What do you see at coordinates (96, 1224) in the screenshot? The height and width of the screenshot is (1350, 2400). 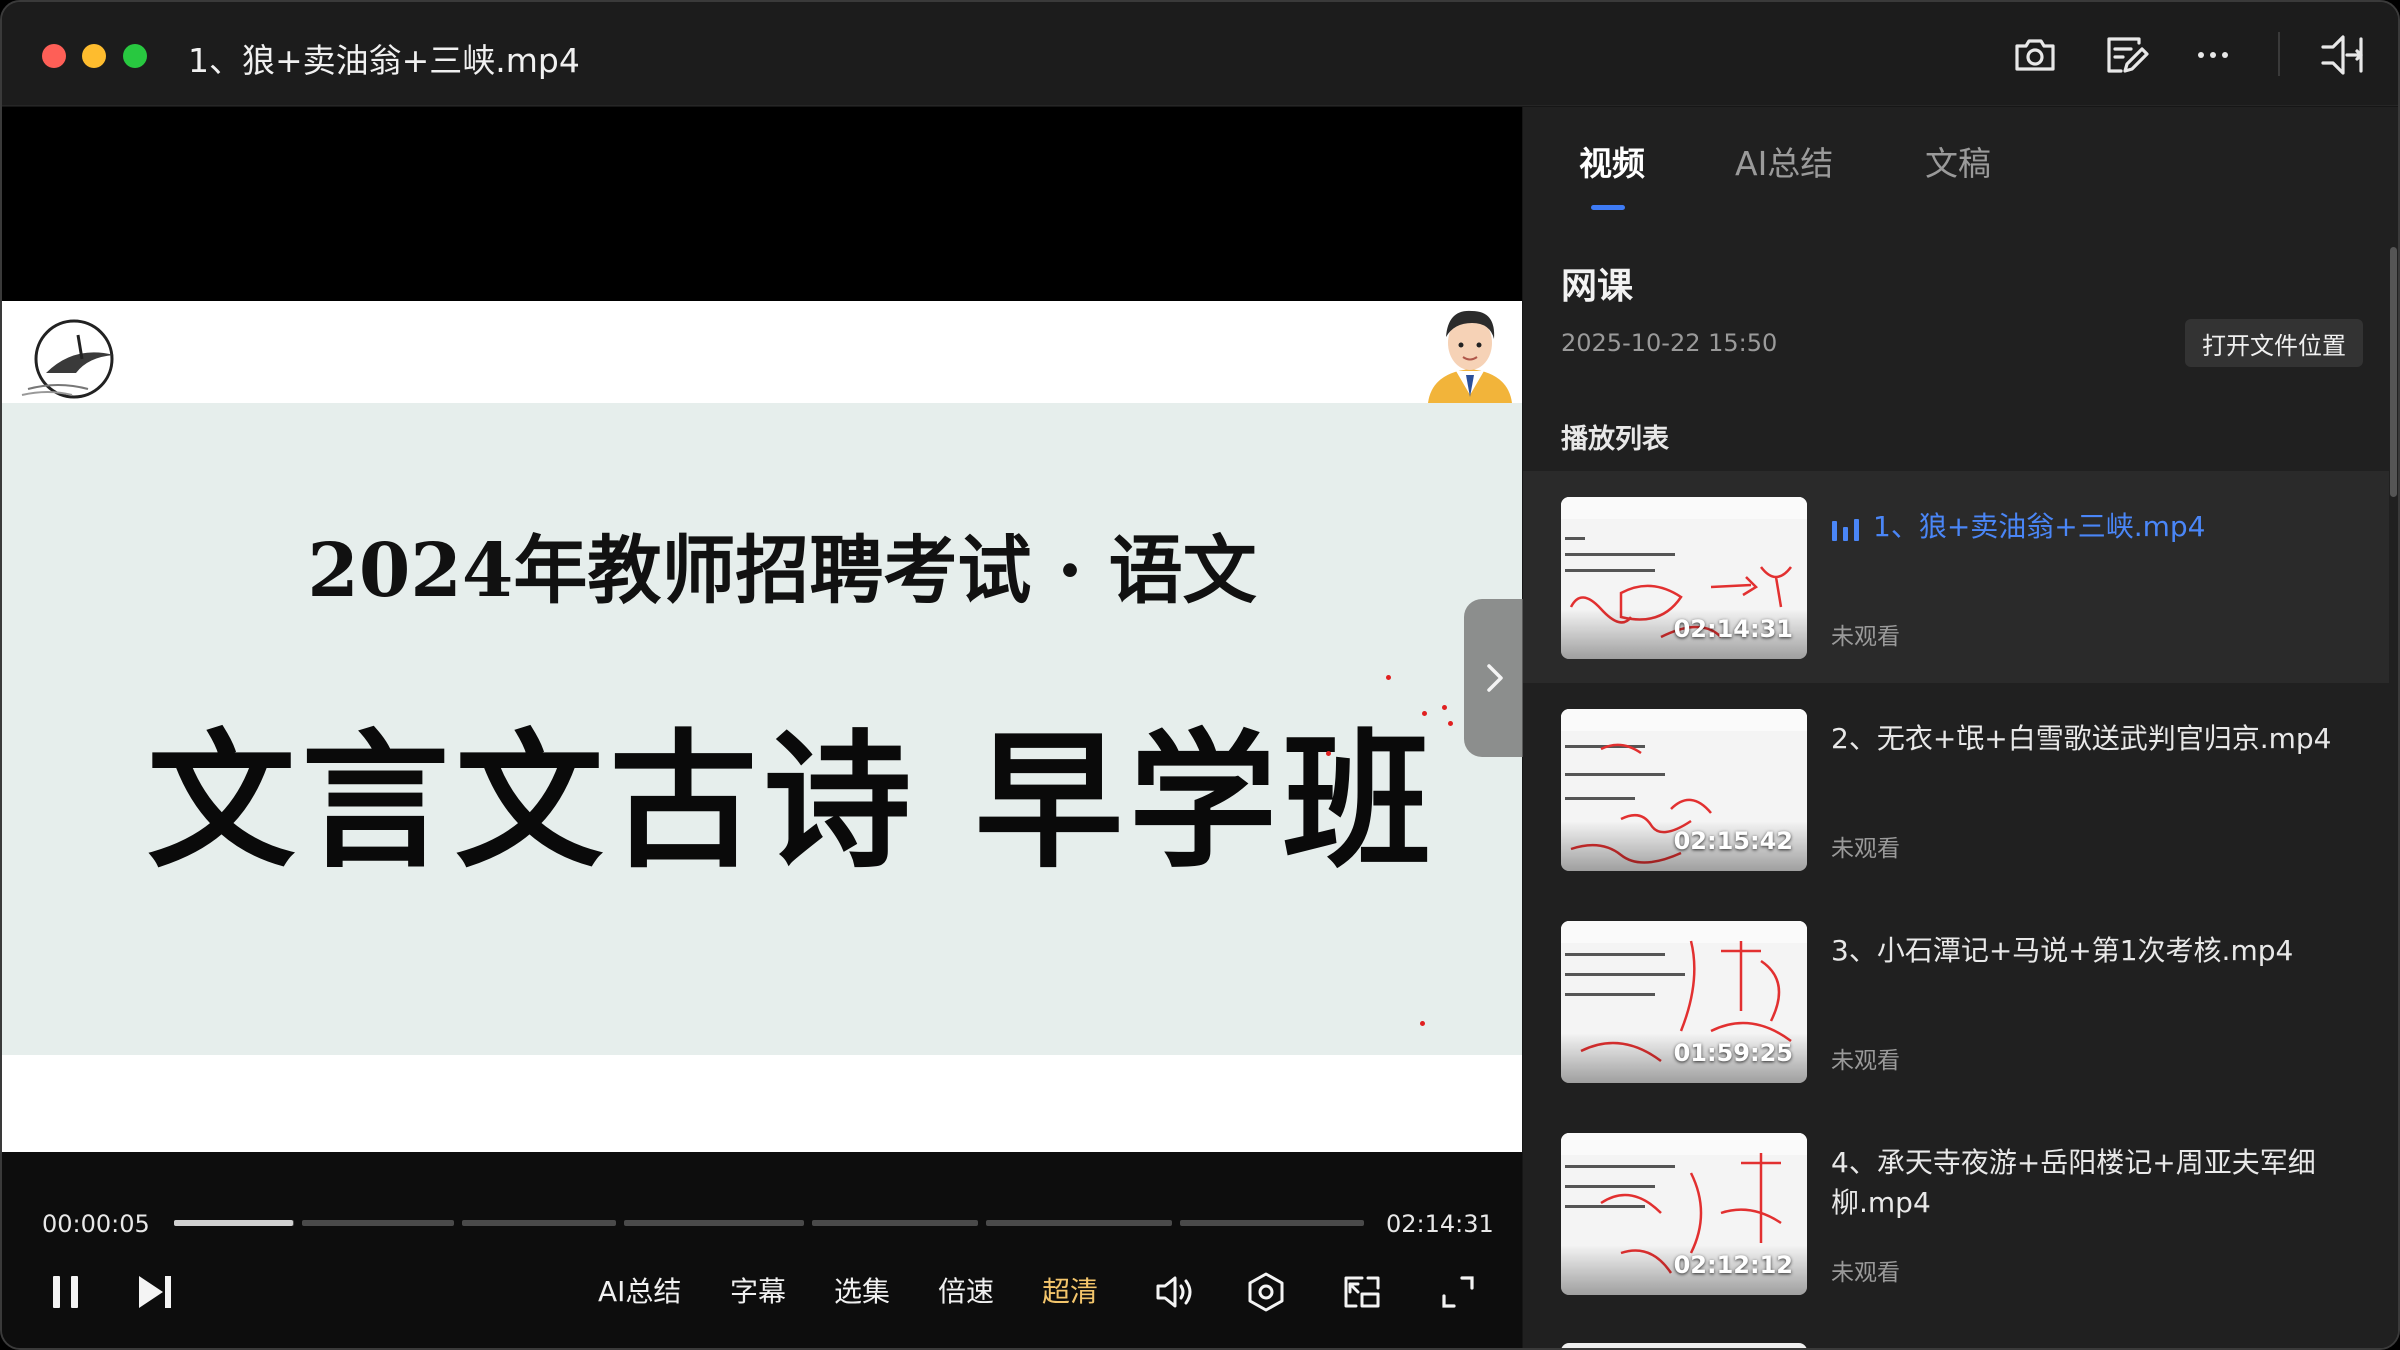 I see `current-time: 00:00:05` at bounding box center [96, 1224].